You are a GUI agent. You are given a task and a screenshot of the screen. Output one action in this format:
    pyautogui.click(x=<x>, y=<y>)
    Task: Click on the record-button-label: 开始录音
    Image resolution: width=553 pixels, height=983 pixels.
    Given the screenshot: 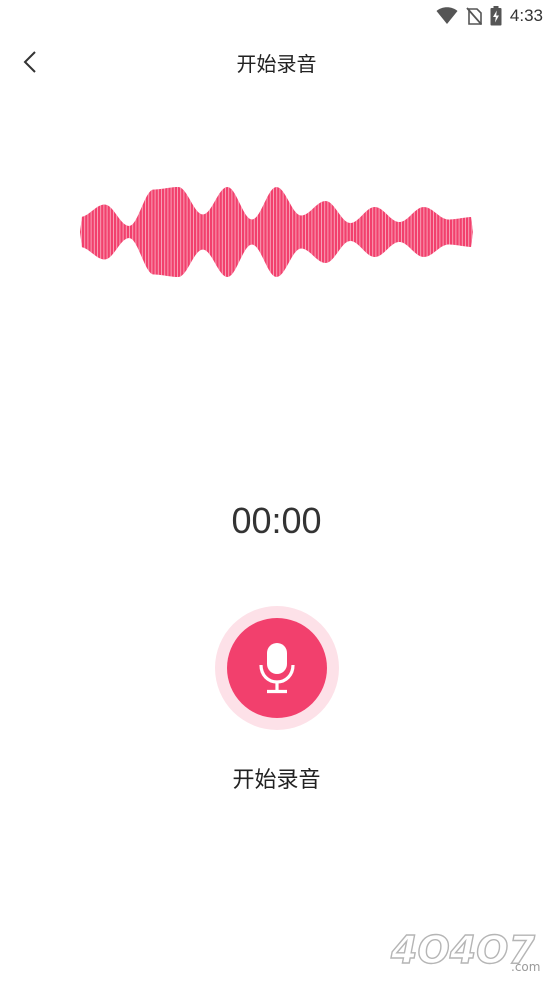 What is the action you would take?
    pyautogui.click(x=276, y=780)
    